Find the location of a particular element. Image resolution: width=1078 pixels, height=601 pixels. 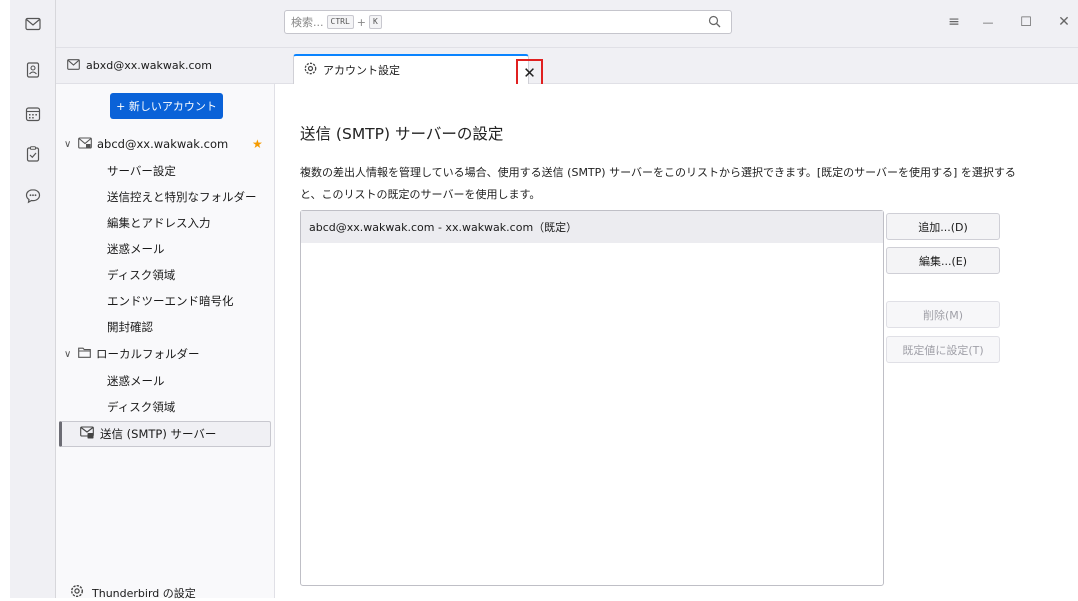

tasks-icon is located at coordinates (33, 154).